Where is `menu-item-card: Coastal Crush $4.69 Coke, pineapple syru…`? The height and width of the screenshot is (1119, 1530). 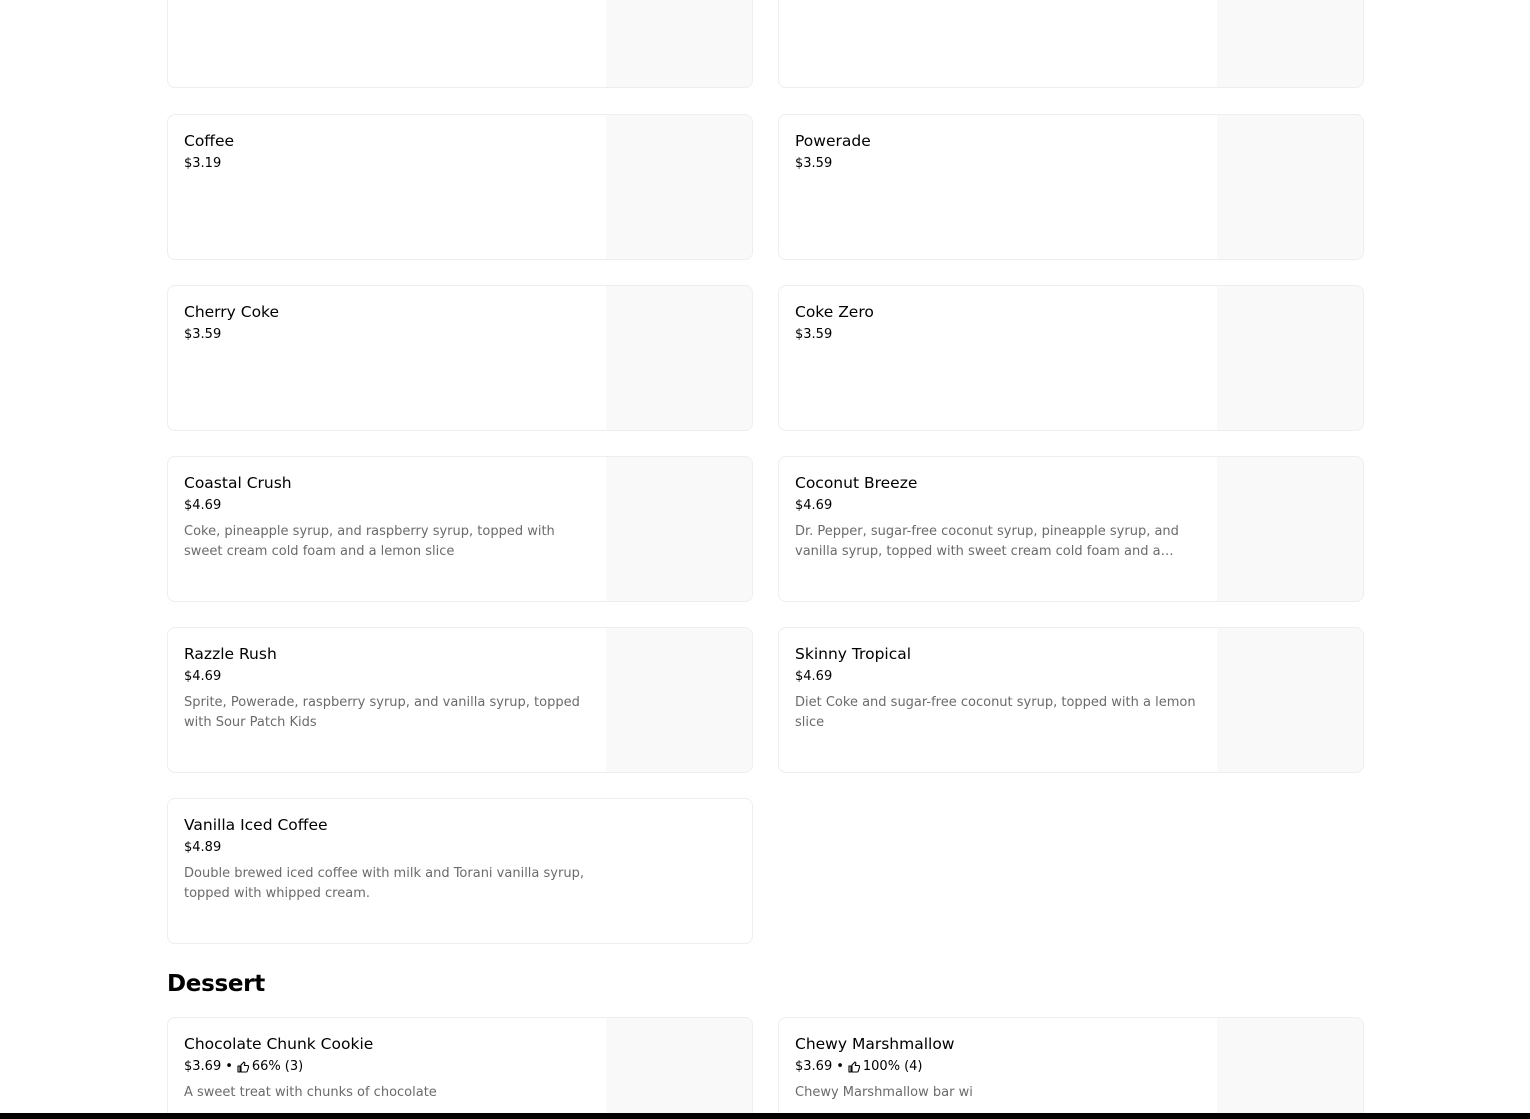
menu-item-card: Coastal Crush $4.69 Coke, pineapple syru… is located at coordinates (460, 529).